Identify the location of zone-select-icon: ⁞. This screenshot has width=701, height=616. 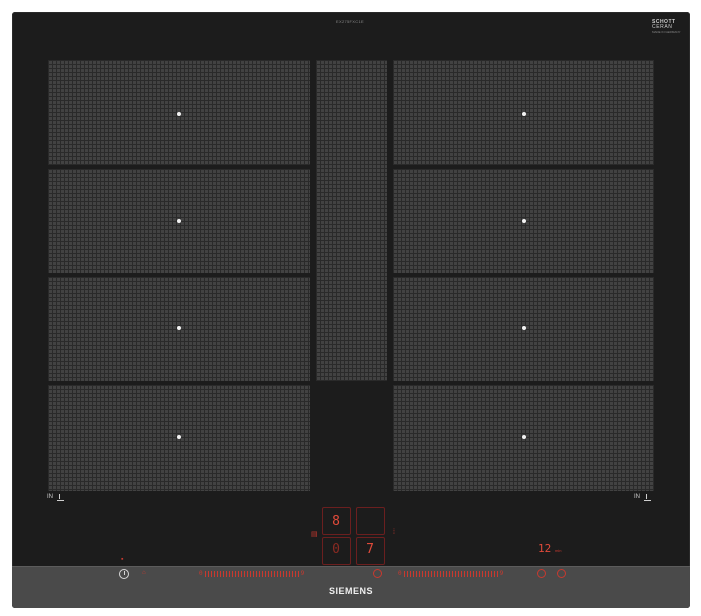
(394, 532).